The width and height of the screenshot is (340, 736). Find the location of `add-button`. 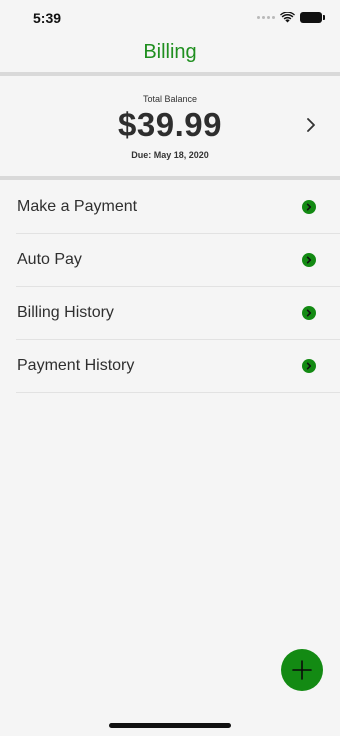

add-button is located at coordinates (302, 670).